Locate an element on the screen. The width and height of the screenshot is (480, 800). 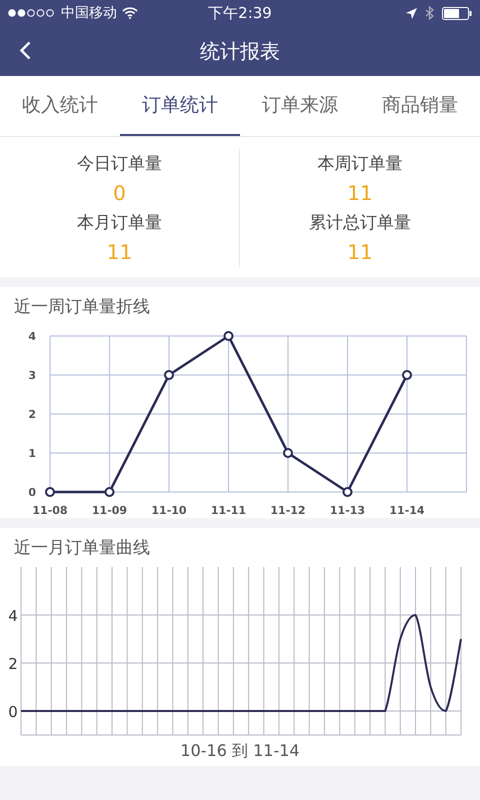
page-title: 统计报表 is located at coordinates (240, 51).